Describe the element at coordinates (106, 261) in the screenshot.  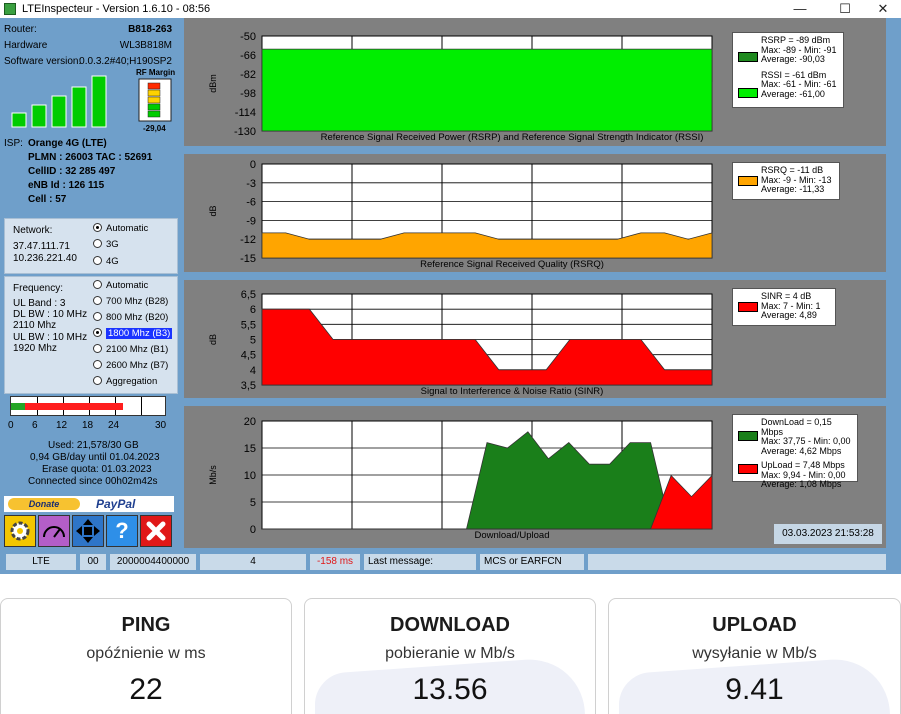
I see `network-option-4g: 4G` at that location.